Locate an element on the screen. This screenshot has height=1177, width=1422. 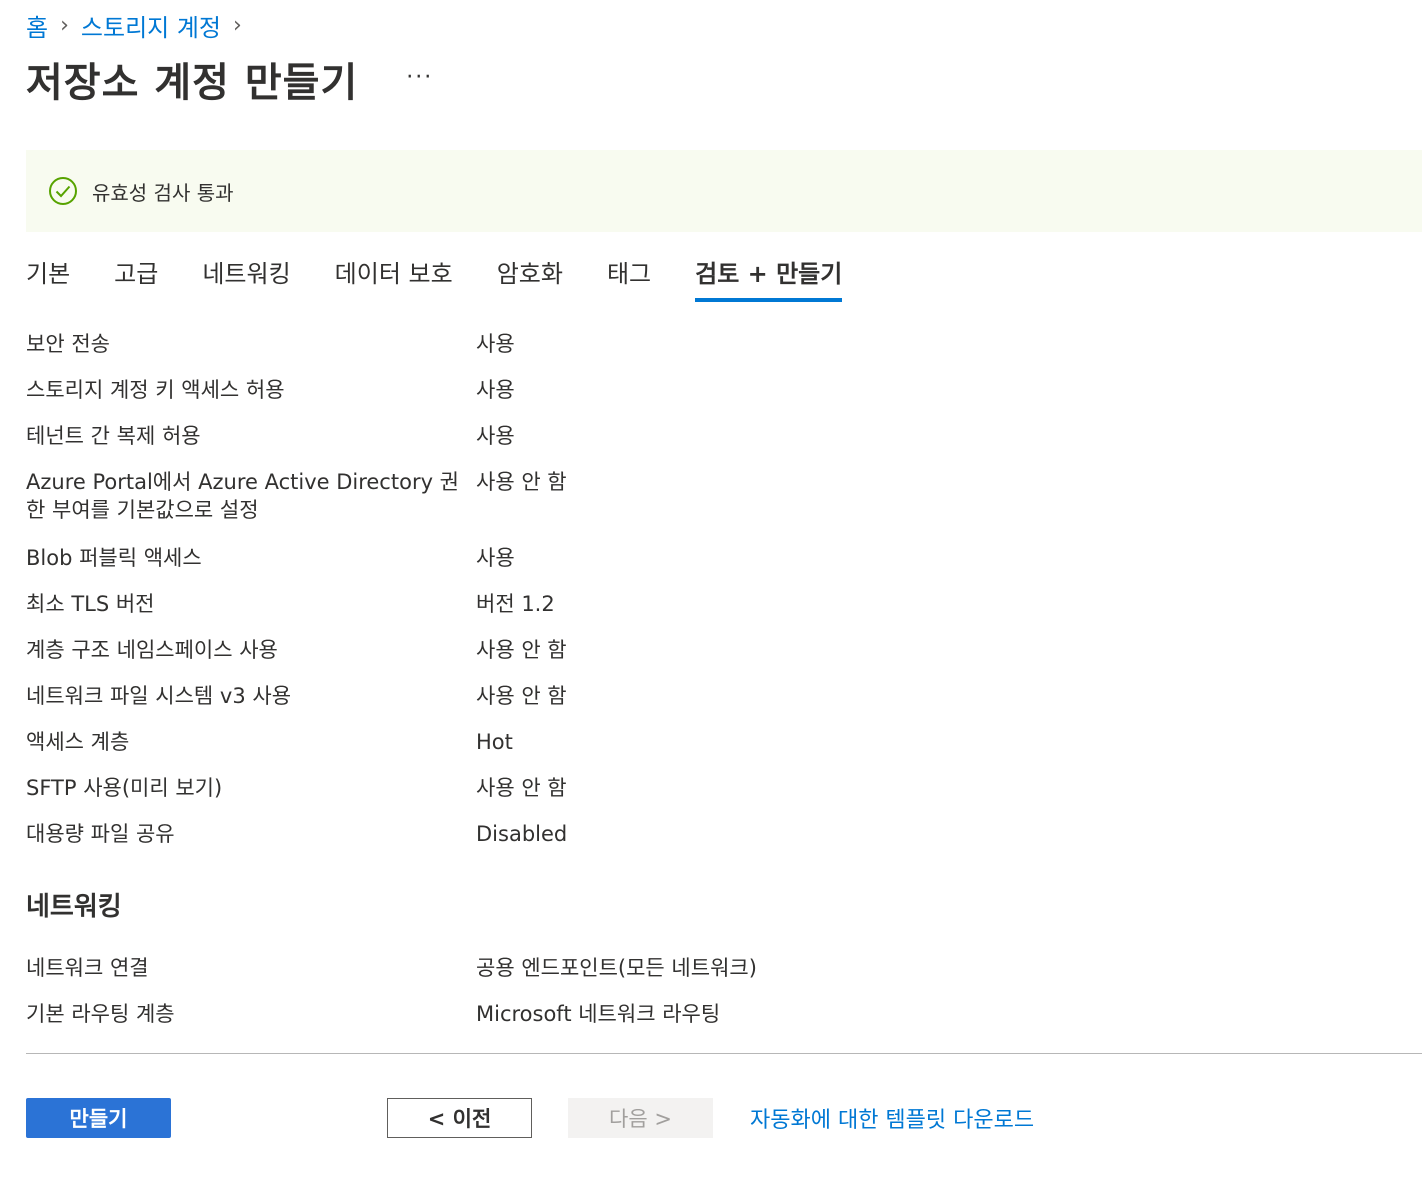
summary-value: 버전 1.2 is located at coordinates (515, 604).